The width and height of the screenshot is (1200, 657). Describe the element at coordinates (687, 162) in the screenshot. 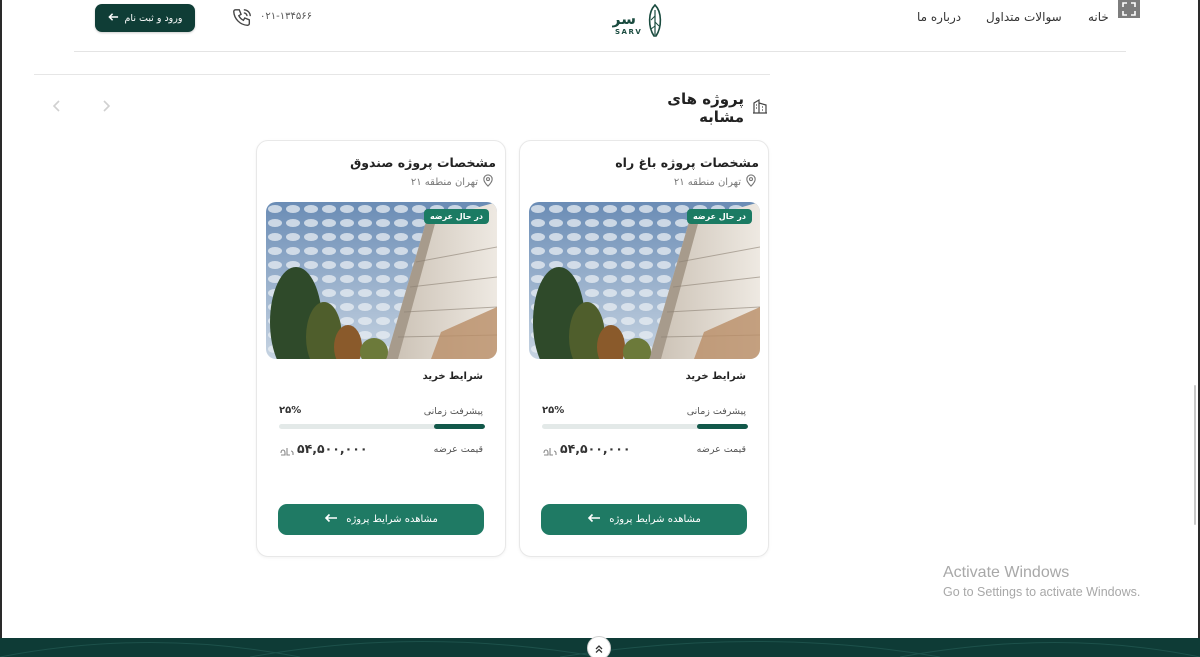

I see `project-title: مشخصات پروژه باغ راه` at that location.